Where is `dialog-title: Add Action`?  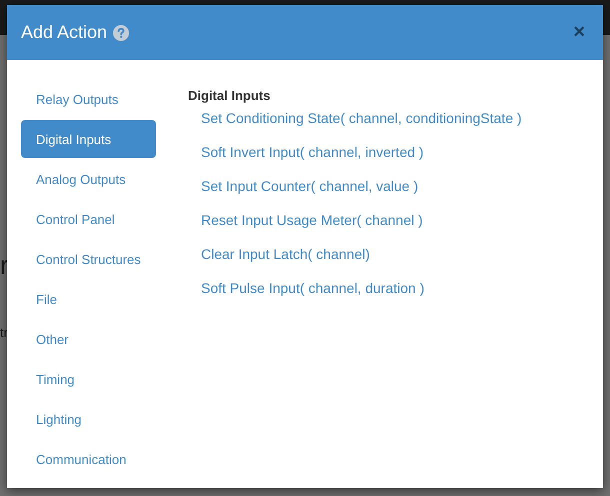
dialog-title: Add Action is located at coordinates (64, 32).